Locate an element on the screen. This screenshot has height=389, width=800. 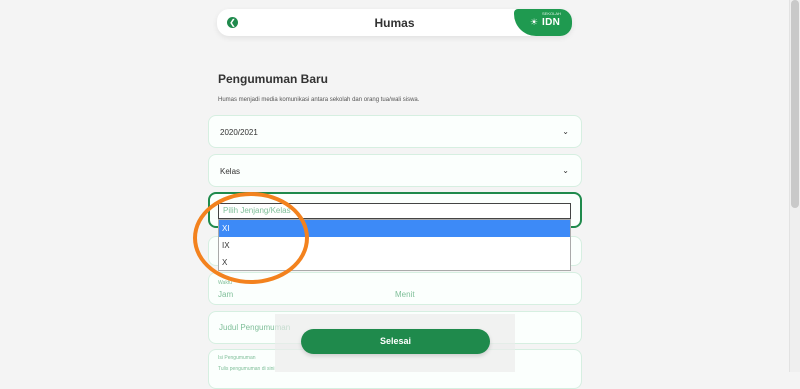
menit-input: Menit is located at coordinates (405, 294).